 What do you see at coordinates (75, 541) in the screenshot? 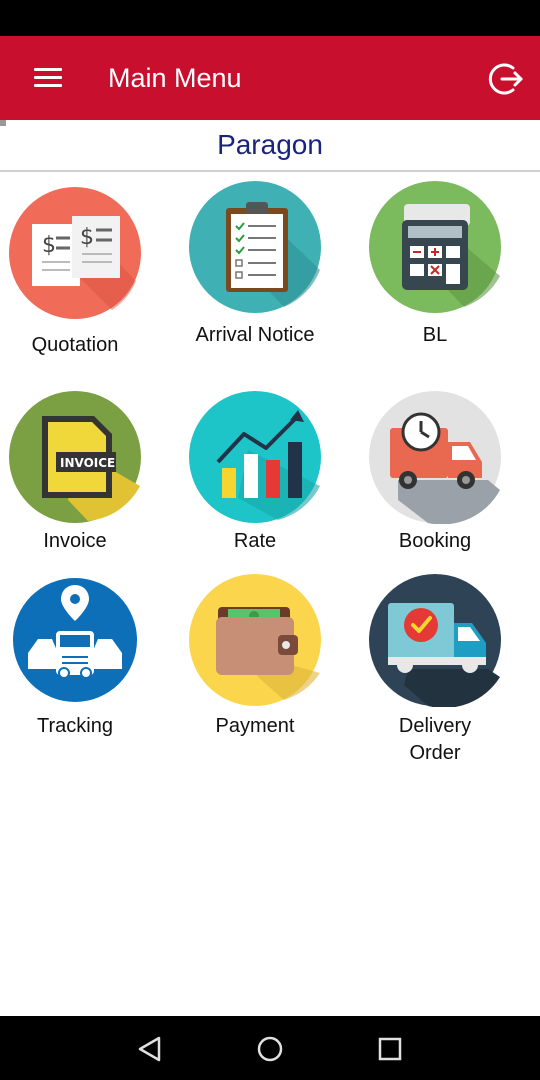
I see `menu-label-invoice: Invoice` at bounding box center [75, 541].